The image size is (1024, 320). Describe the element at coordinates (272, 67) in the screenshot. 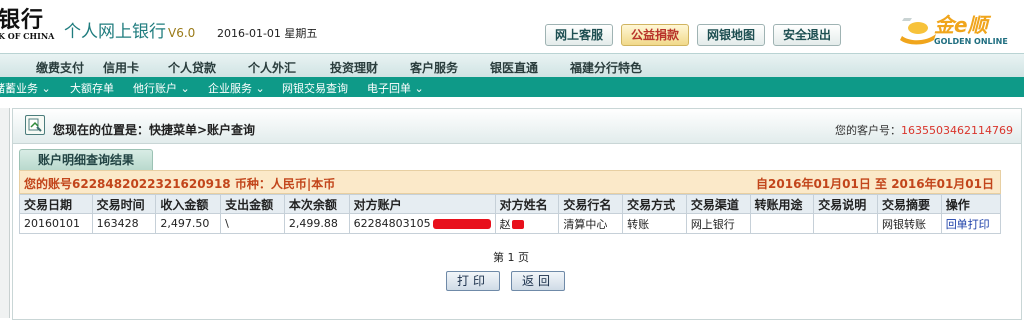

I see `menu-item-forex: 个人外汇` at that location.